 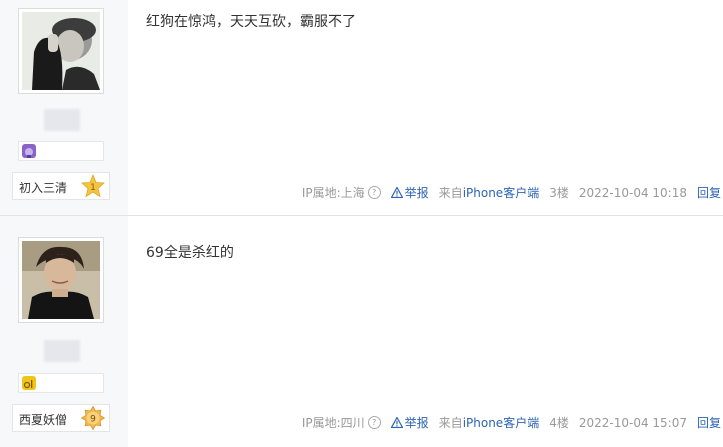 What do you see at coordinates (333, 423) in the screenshot?
I see `ip-text: IP属地:四川` at bounding box center [333, 423].